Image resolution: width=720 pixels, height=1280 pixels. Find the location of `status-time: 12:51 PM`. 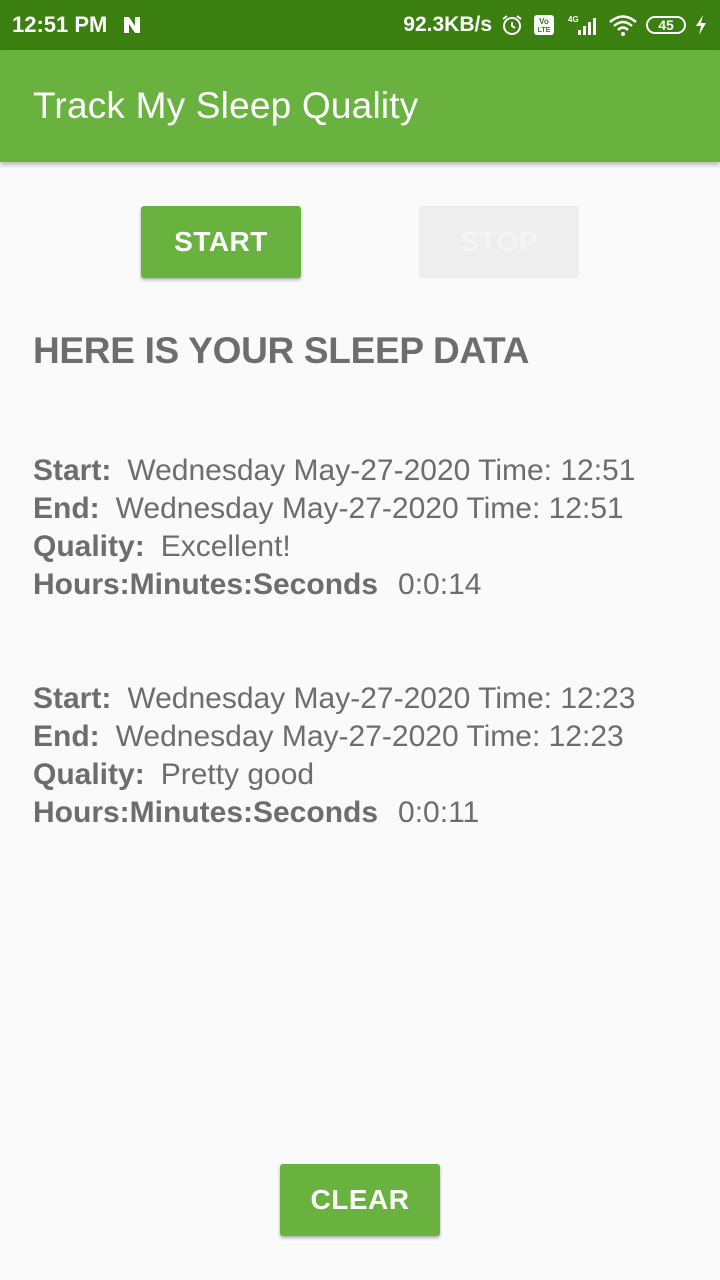

status-time: 12:51 PM is located at coordinates (60, 24).